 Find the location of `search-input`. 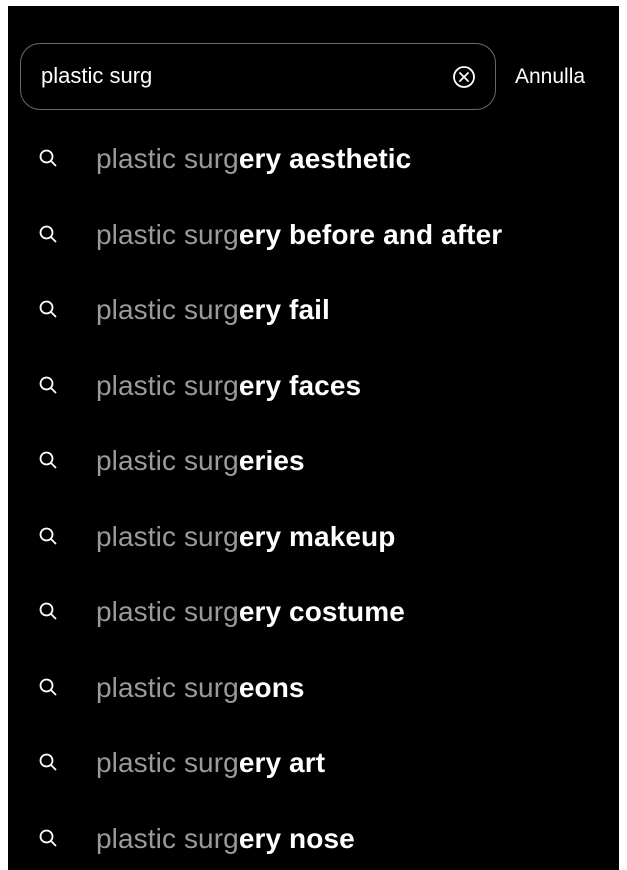

search-input is located at coordinates (236, 76).